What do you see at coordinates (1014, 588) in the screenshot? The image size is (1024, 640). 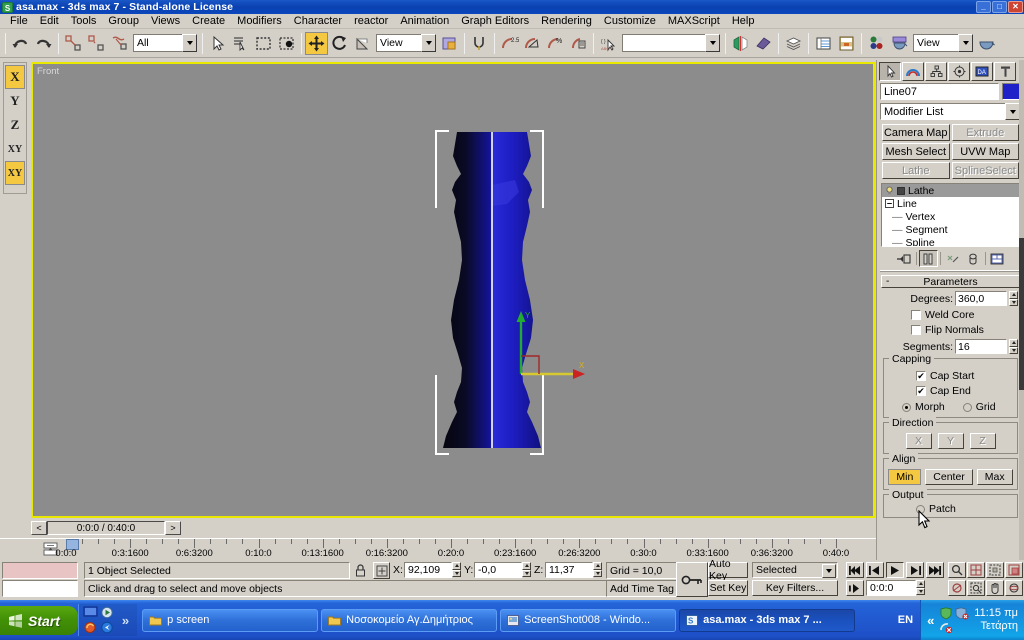 I see `arc-rotate-icon` at bounding box center [1014, 588].